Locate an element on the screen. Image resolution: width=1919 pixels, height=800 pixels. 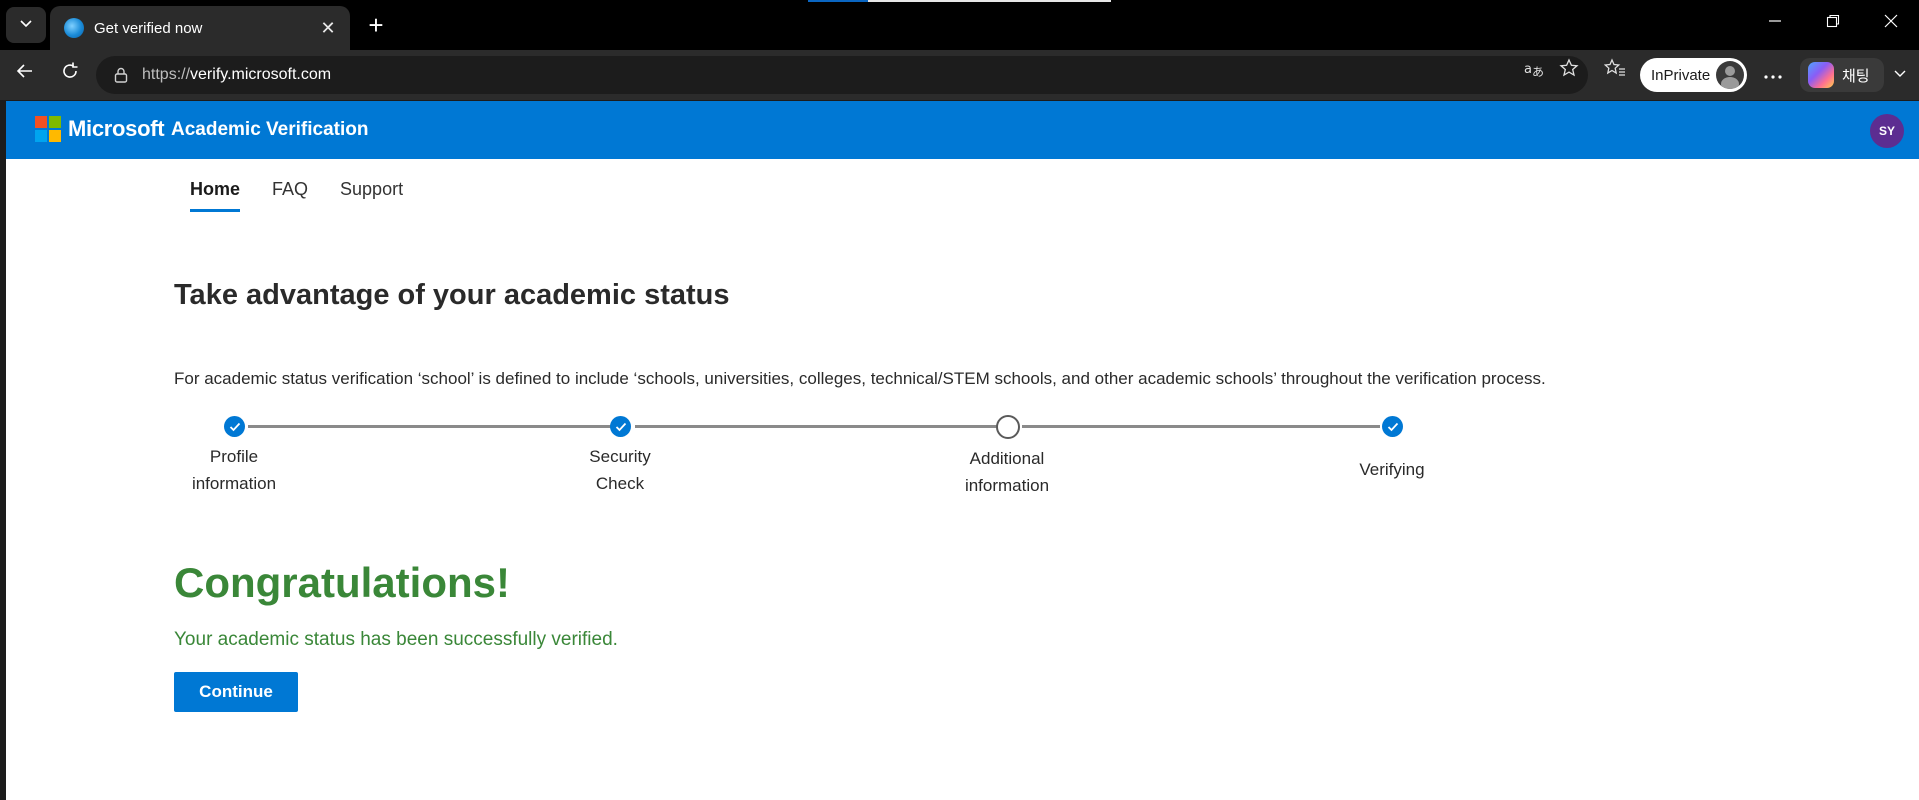
continue-button: Continue is located at coordinates (236, 692).